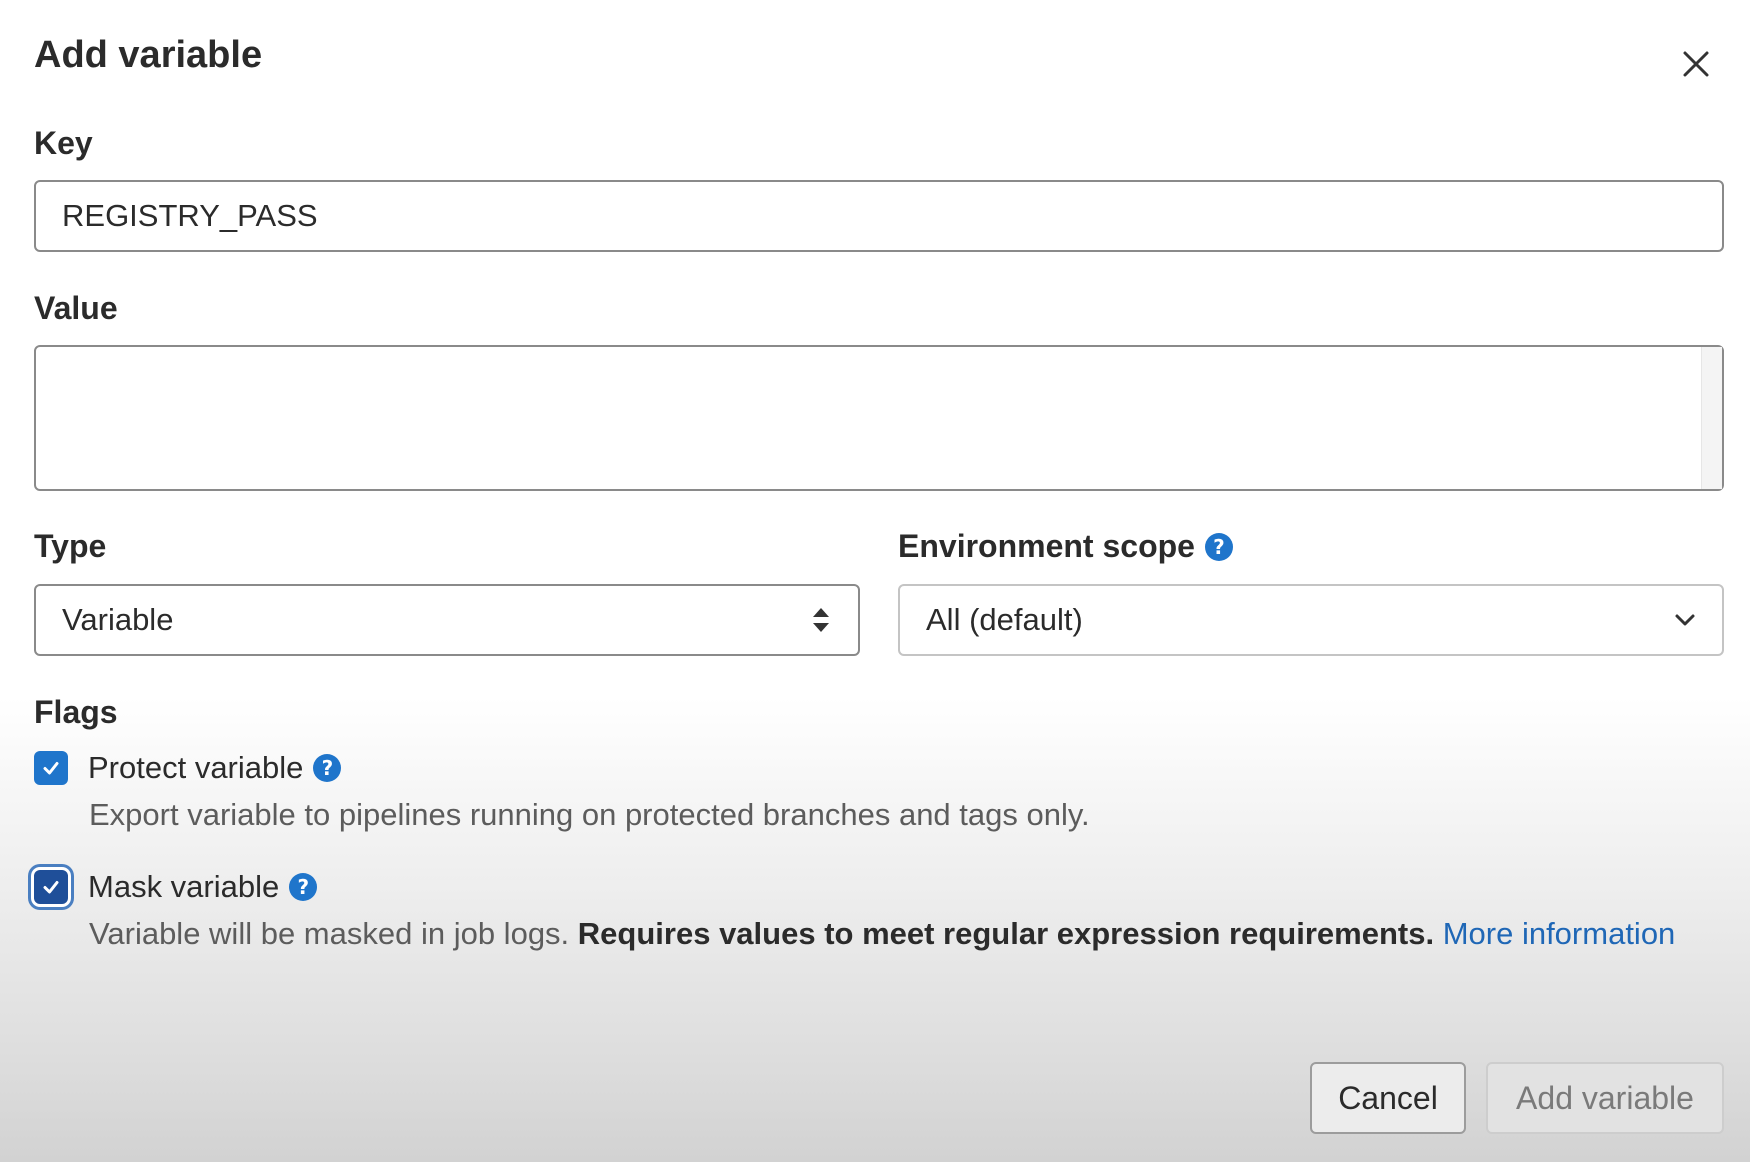 The width and height of the screenshot is (1750, 1162). I want to click on close-button, so click(1696, 64).